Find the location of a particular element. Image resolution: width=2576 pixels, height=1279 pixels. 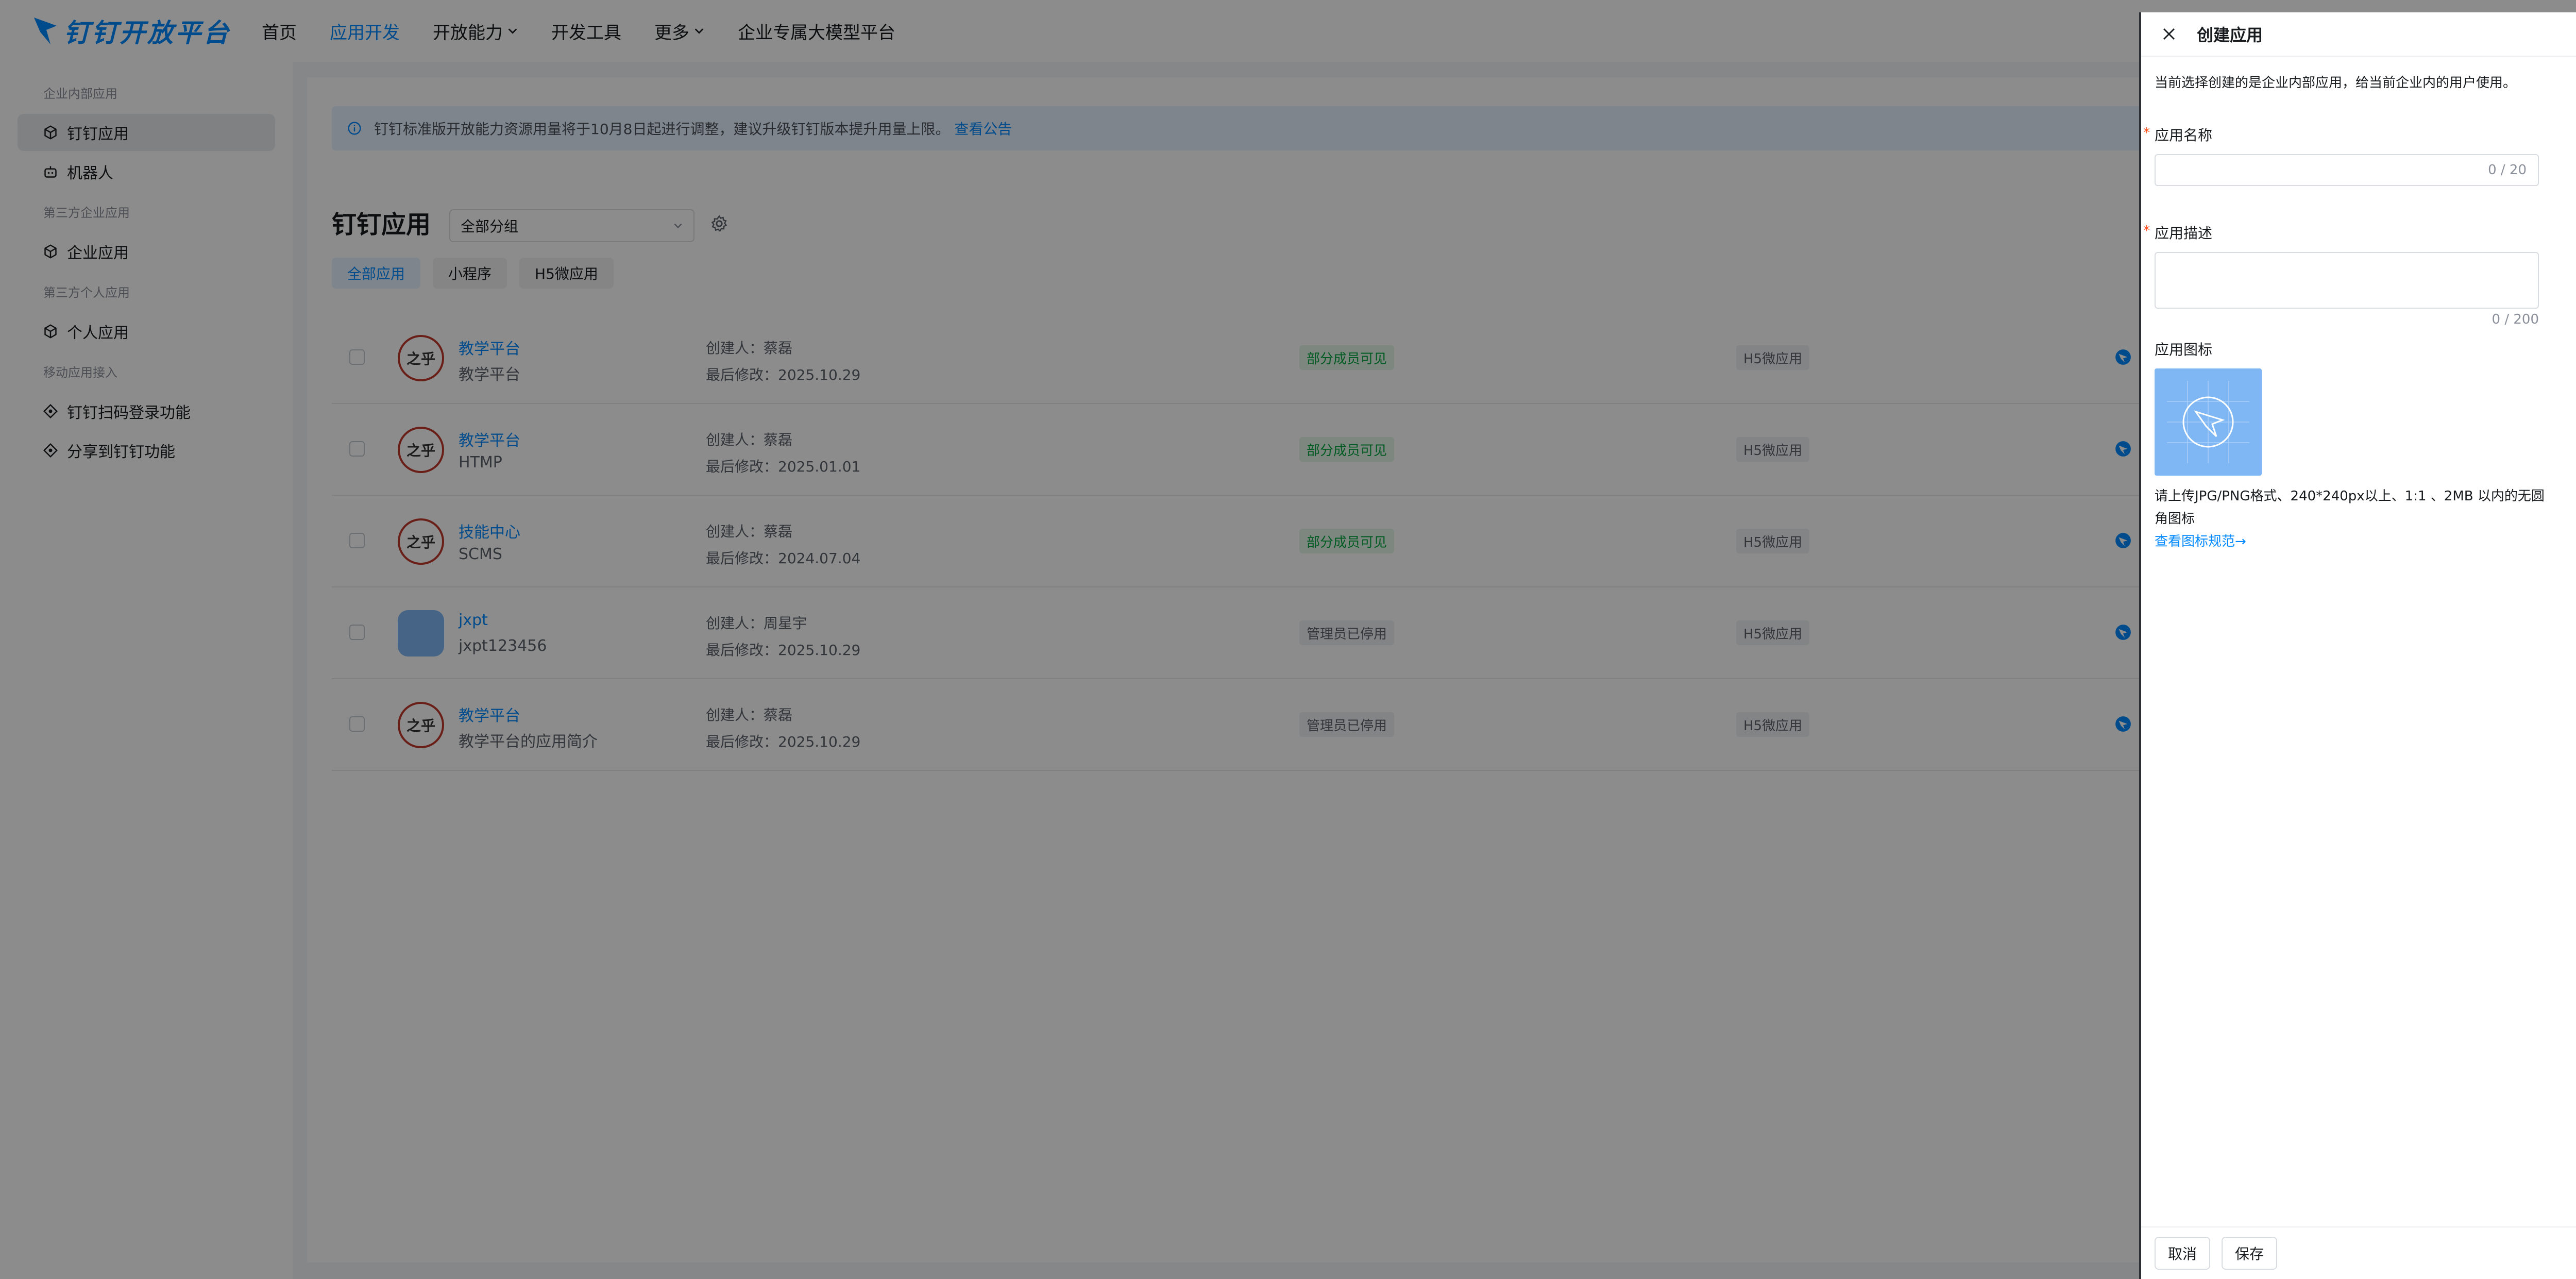

app-name-label: * 应用名称 is located at coordinates (2359, 134).